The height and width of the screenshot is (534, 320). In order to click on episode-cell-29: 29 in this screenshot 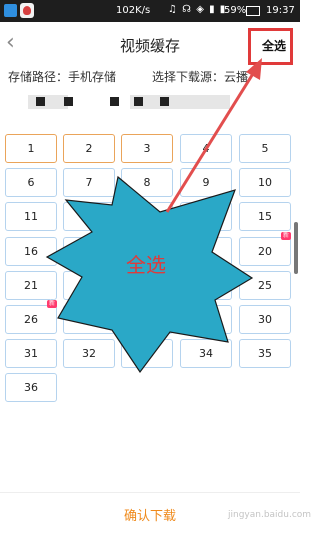, I will do `click(206, 319)`.